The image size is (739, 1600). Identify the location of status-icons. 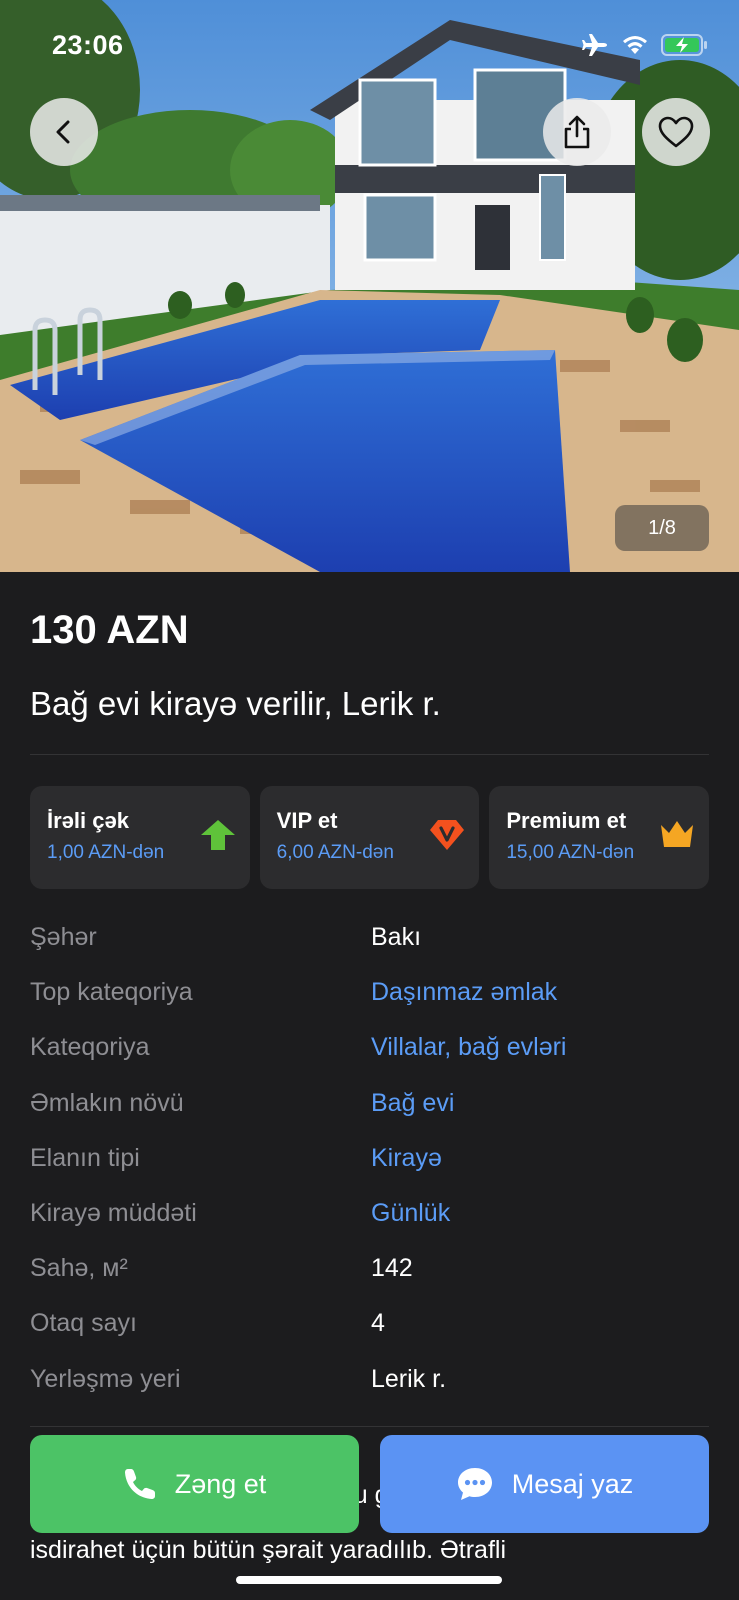
(645, 45).